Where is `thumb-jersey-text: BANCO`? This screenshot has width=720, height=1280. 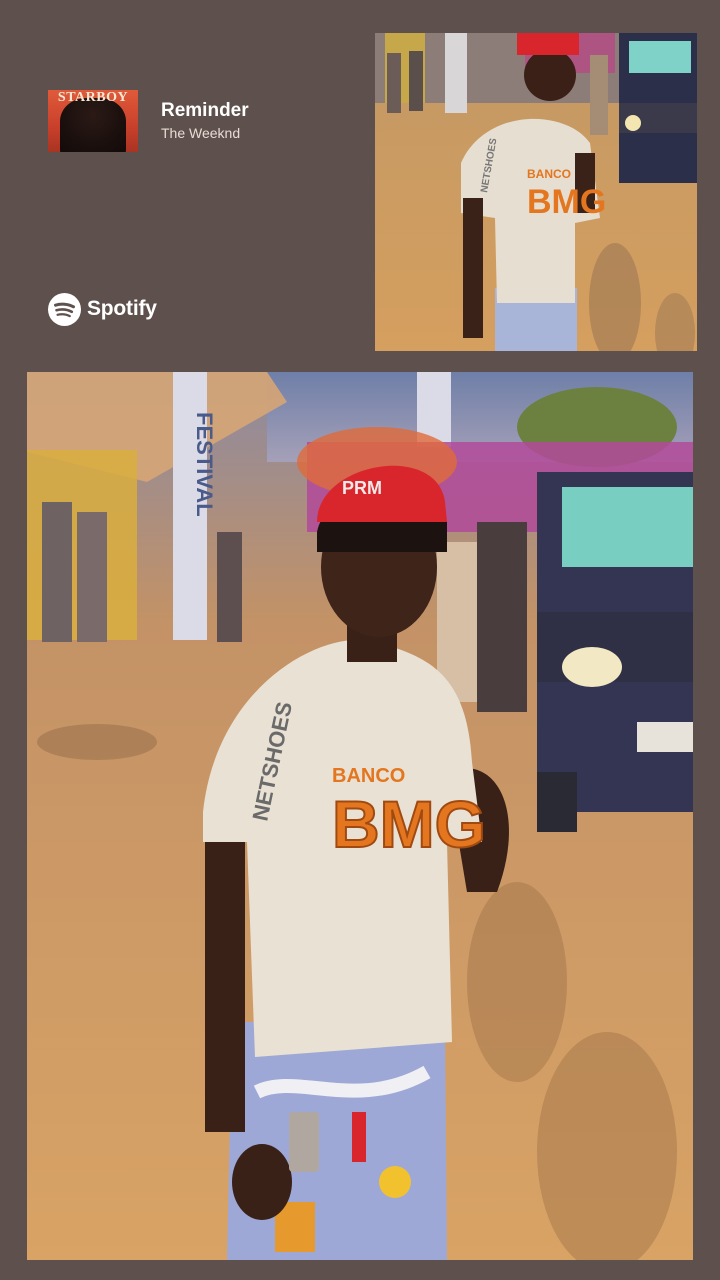
thumb-jersey-text: BANCO is located at coordinates (549, 174).